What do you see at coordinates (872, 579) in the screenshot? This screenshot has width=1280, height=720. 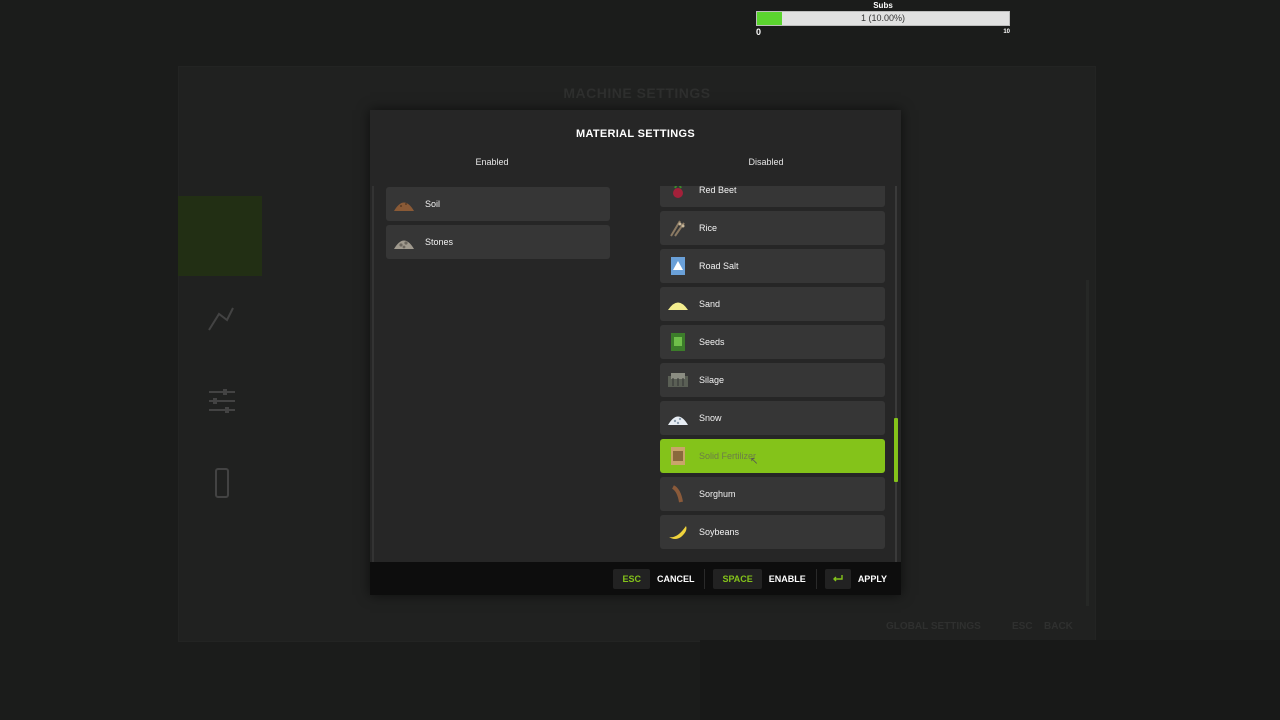 I see `apply-button: APPLY` at bounding box center [872, 579].